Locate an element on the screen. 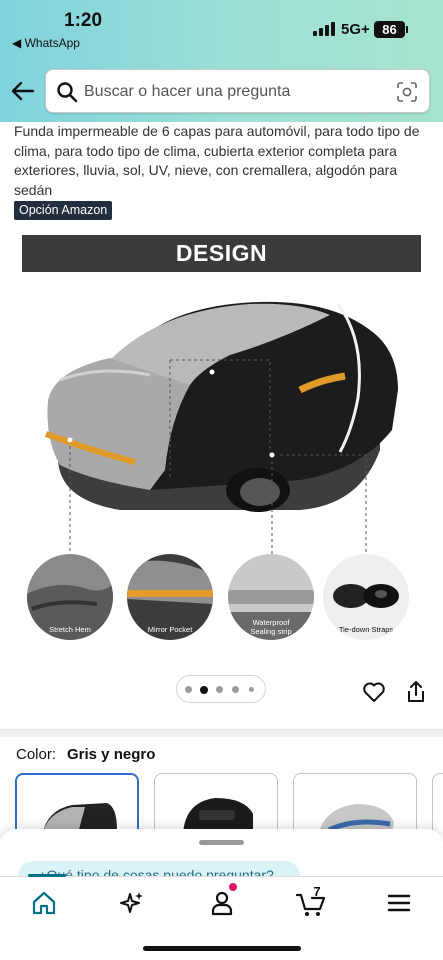 The image size is (443, 960). search-input is located at coordinates (234, 92).